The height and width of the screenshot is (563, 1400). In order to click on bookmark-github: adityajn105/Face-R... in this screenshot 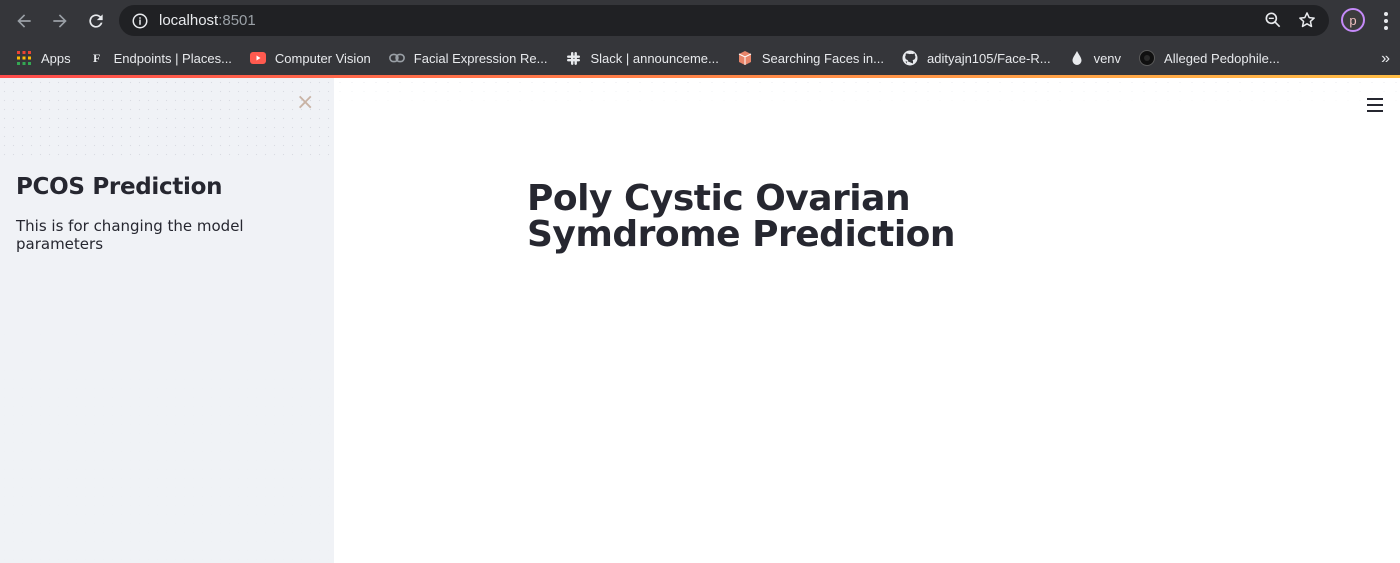, I will do `click(976, 58)`.